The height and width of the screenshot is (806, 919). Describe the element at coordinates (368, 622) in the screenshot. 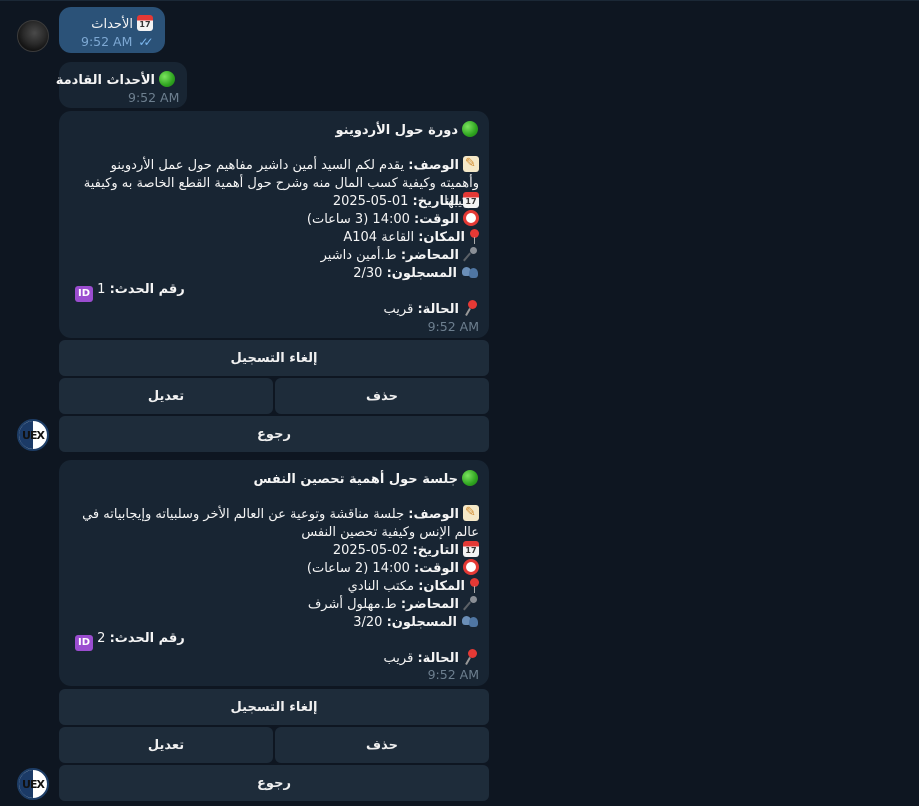

I see `event-registered: 3/20` at that location.